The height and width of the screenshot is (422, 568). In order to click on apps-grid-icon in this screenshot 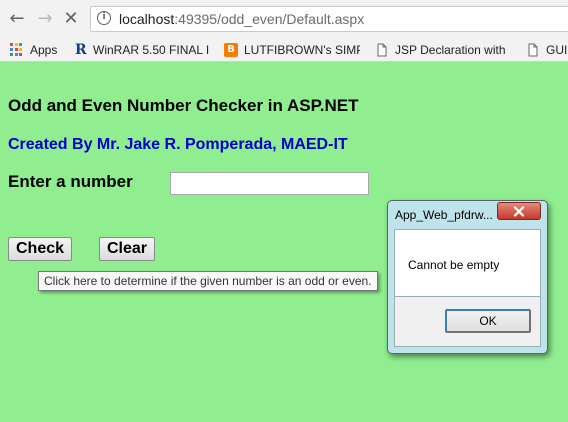, I will do `click(17, 50)`.